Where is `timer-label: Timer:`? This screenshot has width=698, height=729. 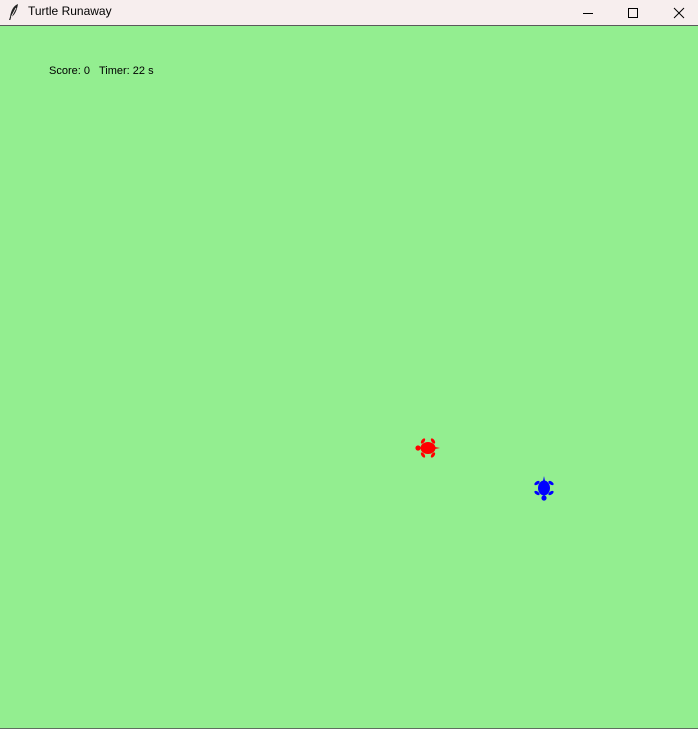
timer-label: Timer: is located at coordinates (114, 71).